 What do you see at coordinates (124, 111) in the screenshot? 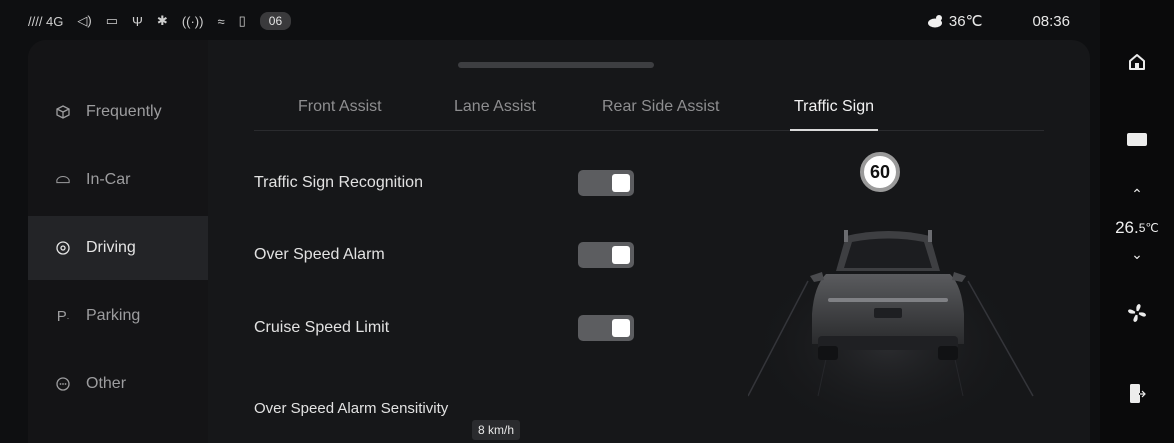
I see `menu-item-label: Frequently` at bounding box center [124, 111].